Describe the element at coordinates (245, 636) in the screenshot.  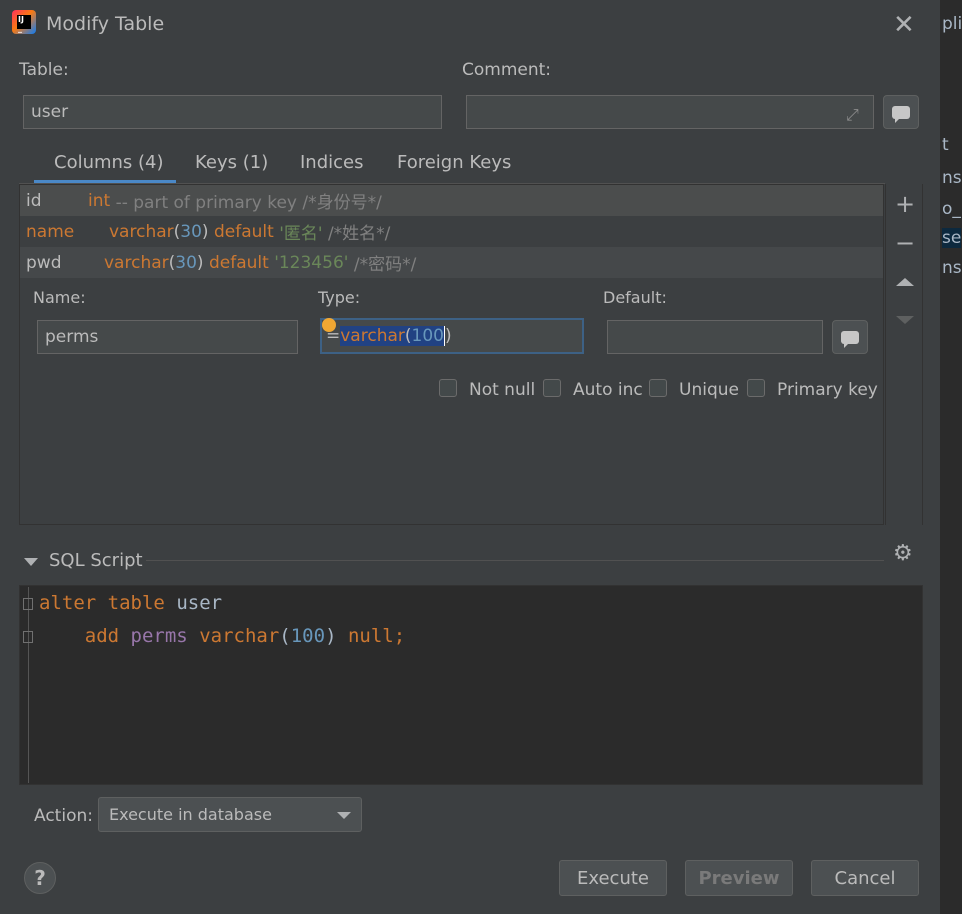
I see `sql-line-2: add perms varchar(100) null;` at that location.